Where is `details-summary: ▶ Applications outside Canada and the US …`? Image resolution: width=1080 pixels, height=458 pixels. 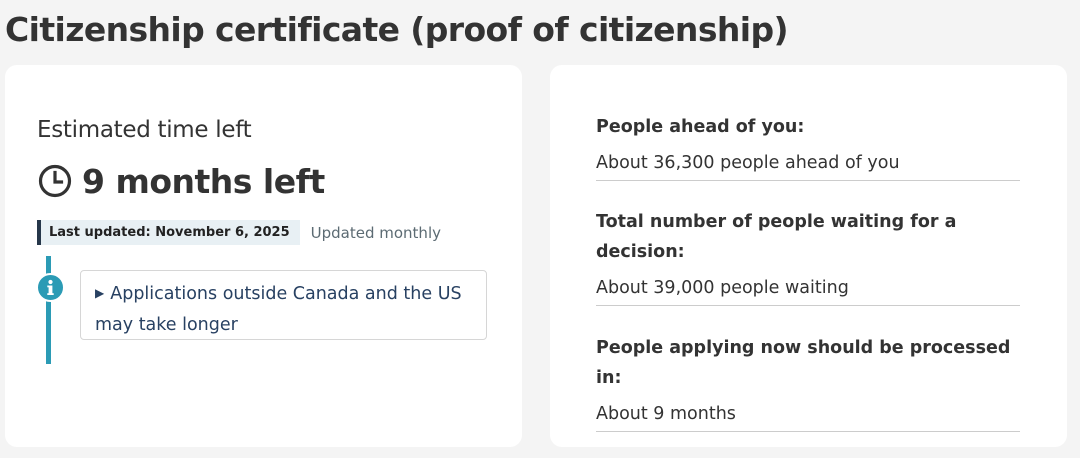
details-summary: ▶ Applications outside Canada and the US … is located at coordinates (283, 309).